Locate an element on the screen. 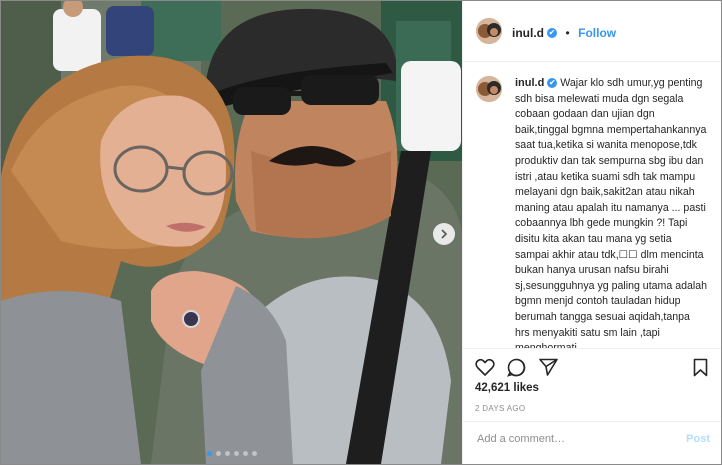  chevron-right-icon is located at coordinates (444, 234).